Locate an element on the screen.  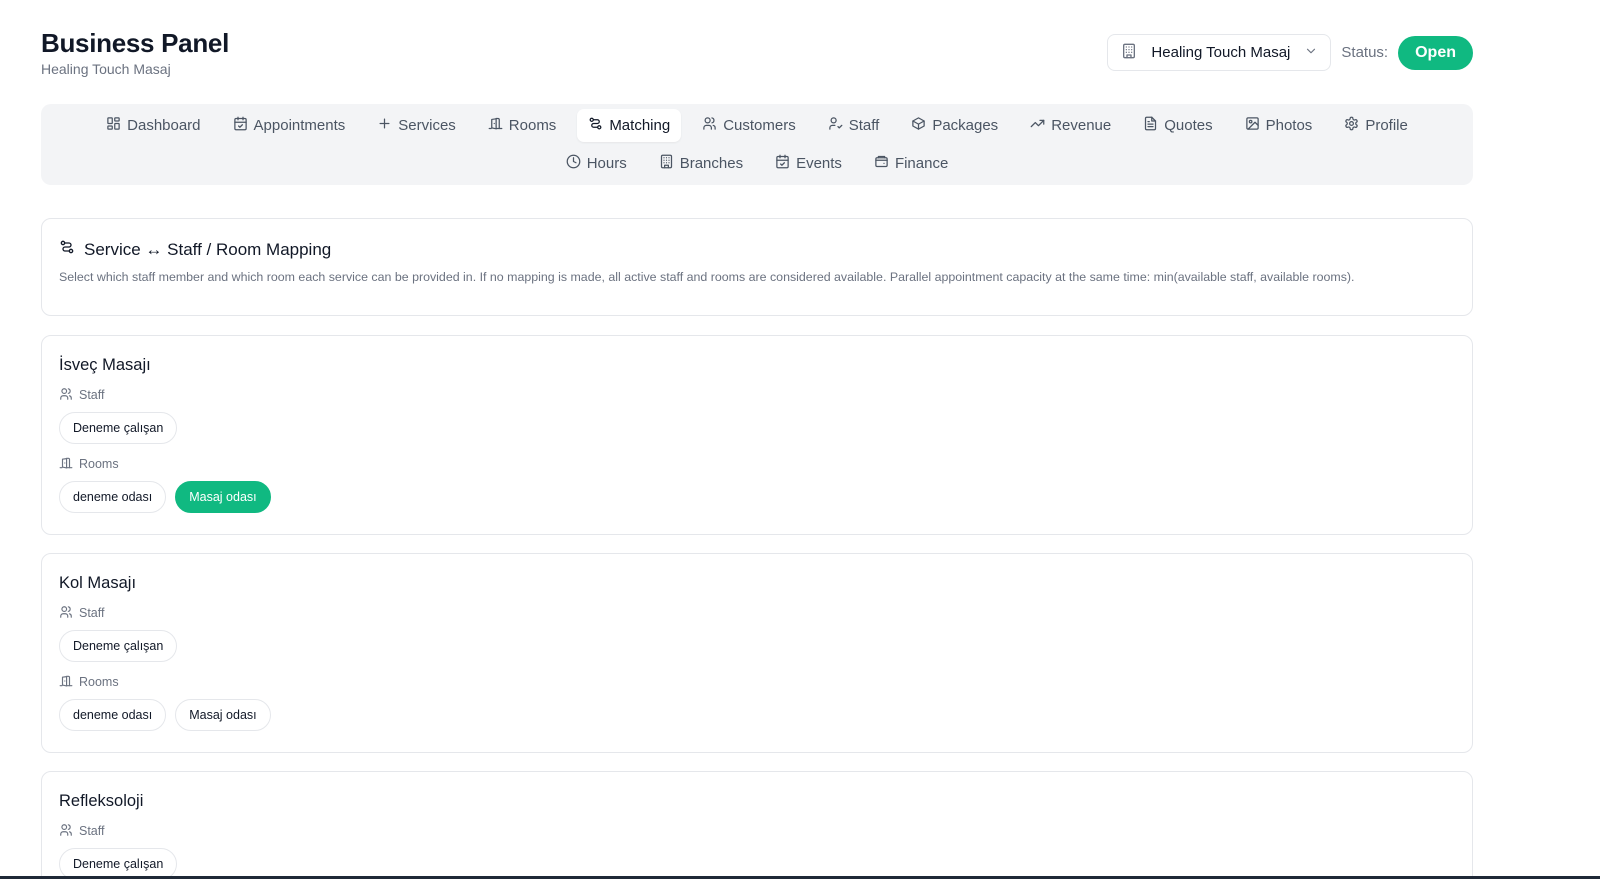
nav-item-matching: Matching is located at coordinates (629, 125).